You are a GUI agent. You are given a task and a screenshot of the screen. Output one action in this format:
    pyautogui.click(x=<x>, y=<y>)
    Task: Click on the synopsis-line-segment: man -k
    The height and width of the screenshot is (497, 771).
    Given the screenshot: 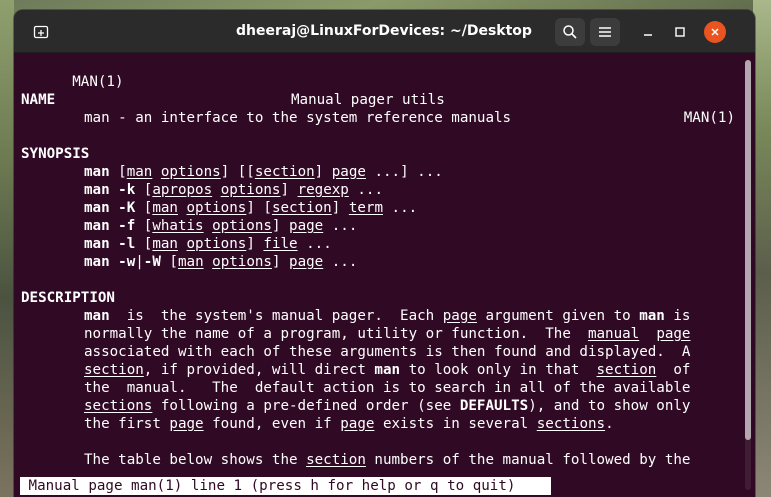 What is the action you would take?
    pyautogui.click(x=110, y=190)
    